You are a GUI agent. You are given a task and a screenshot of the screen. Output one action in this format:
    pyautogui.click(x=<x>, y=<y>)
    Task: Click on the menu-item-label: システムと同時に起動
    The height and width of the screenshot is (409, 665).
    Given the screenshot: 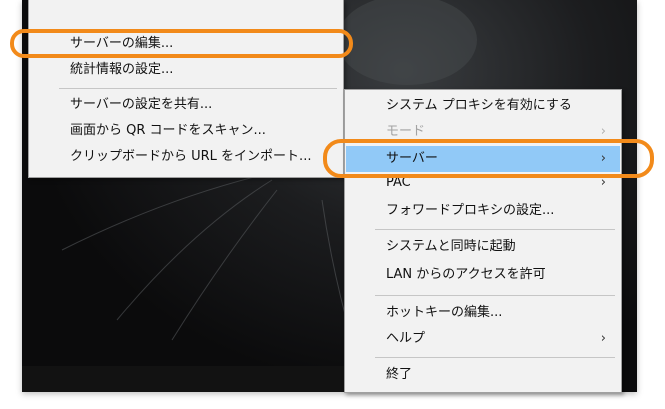 What is the action you would take?
    pyautogui.click(x=451, y=246)
    